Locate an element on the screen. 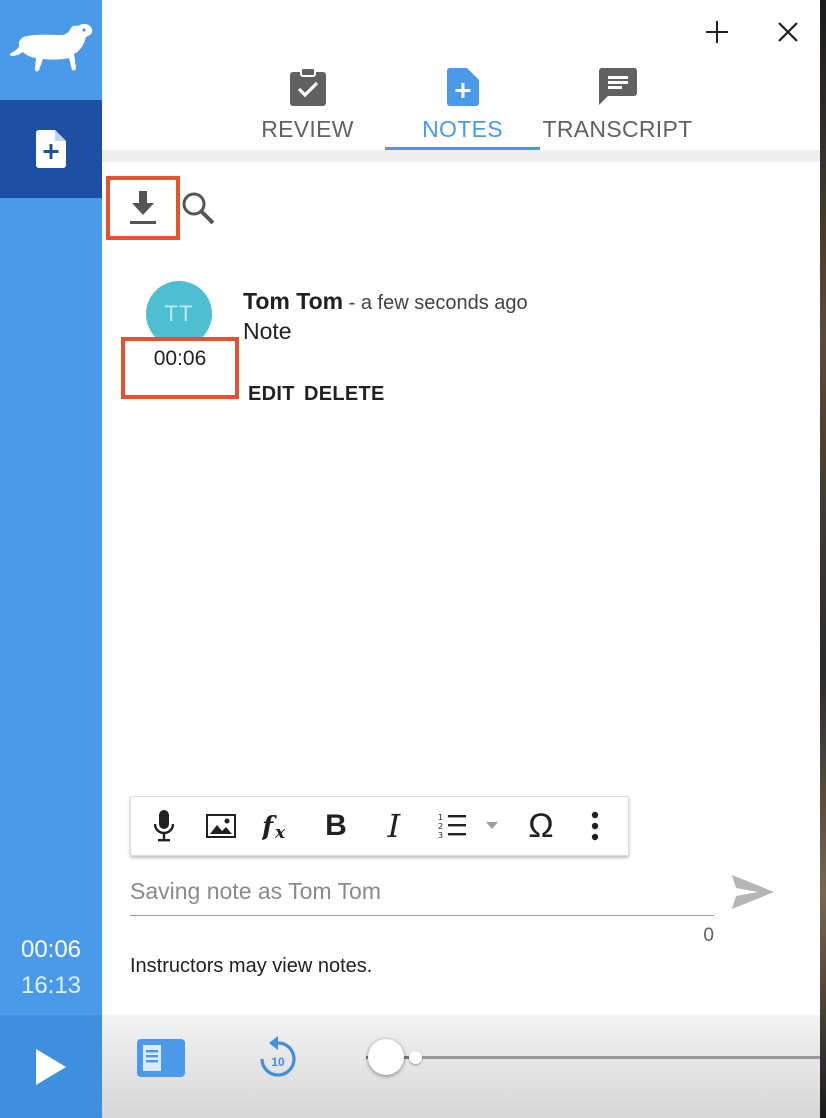  add-button is located at coordinates (717, 32).